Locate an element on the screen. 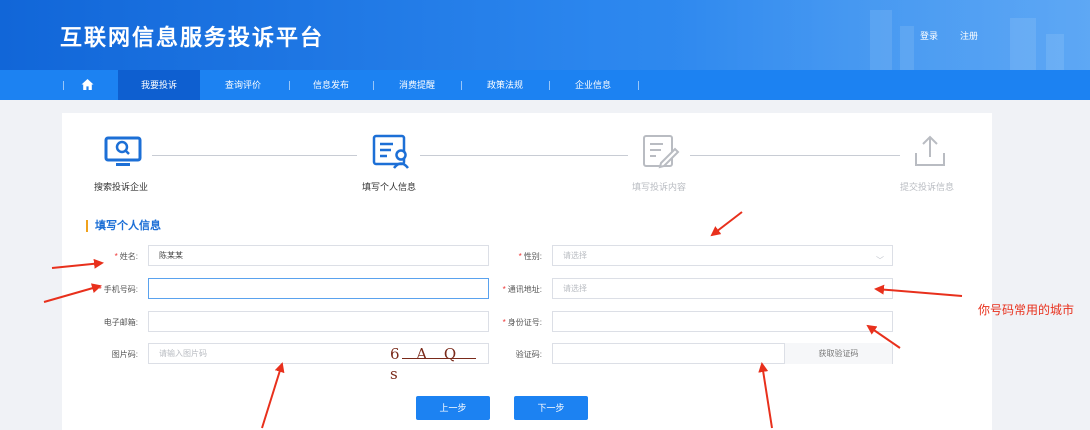 The width and height of the screenshot is (1090, 430). arrow-to-sms-code is located at coordinates (765, 395).